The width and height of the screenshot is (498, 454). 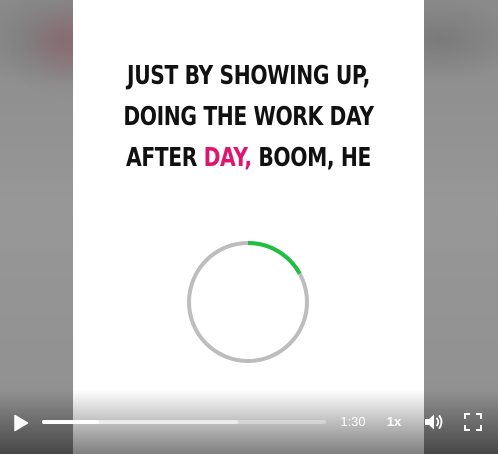 I want to click on volume-icon, so click(x=434, y=422).